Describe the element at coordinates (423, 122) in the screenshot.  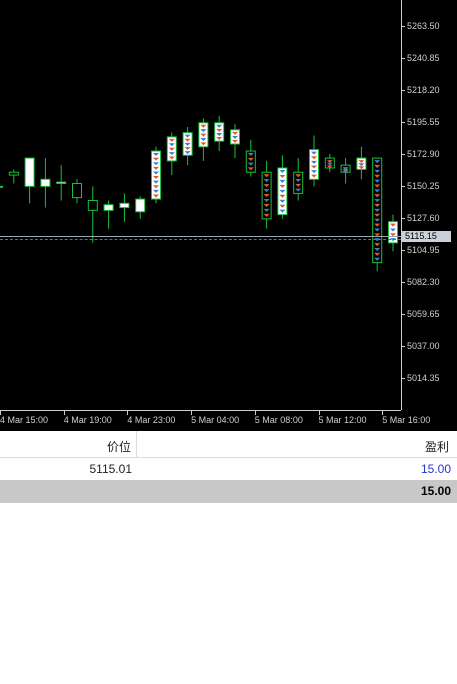
I see `price-axis-label: 5195.55` at that location.